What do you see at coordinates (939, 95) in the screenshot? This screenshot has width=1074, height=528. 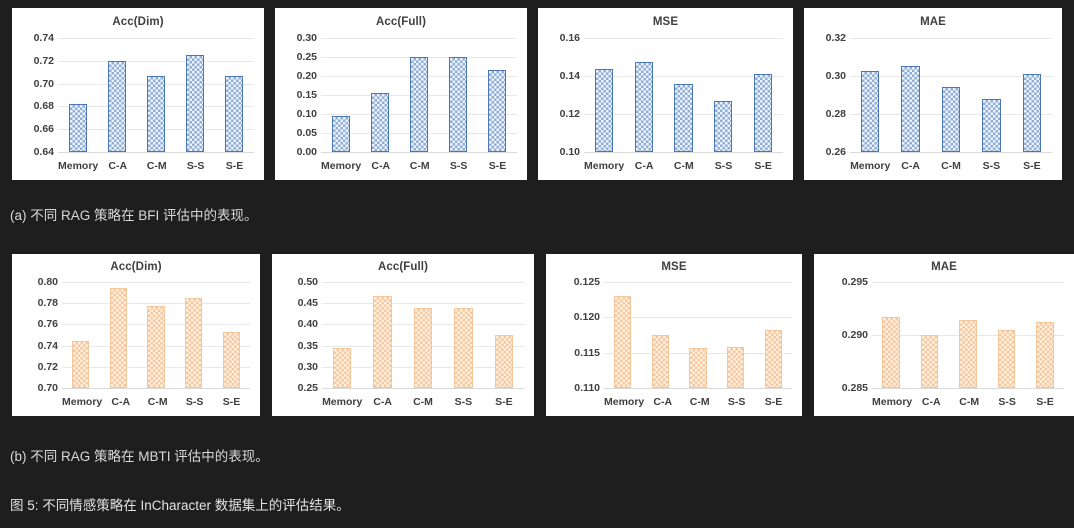 I see `plot-area: 0.26 0.28 0.30 0.32` at bounding box center [939, 95].